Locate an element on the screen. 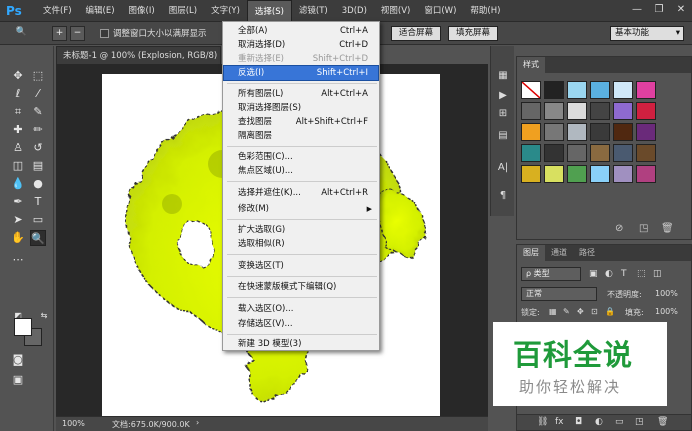 This screenshot has width=692, height=431. gradient-tool-icon: ▤ is located at coordinates (38, 166).